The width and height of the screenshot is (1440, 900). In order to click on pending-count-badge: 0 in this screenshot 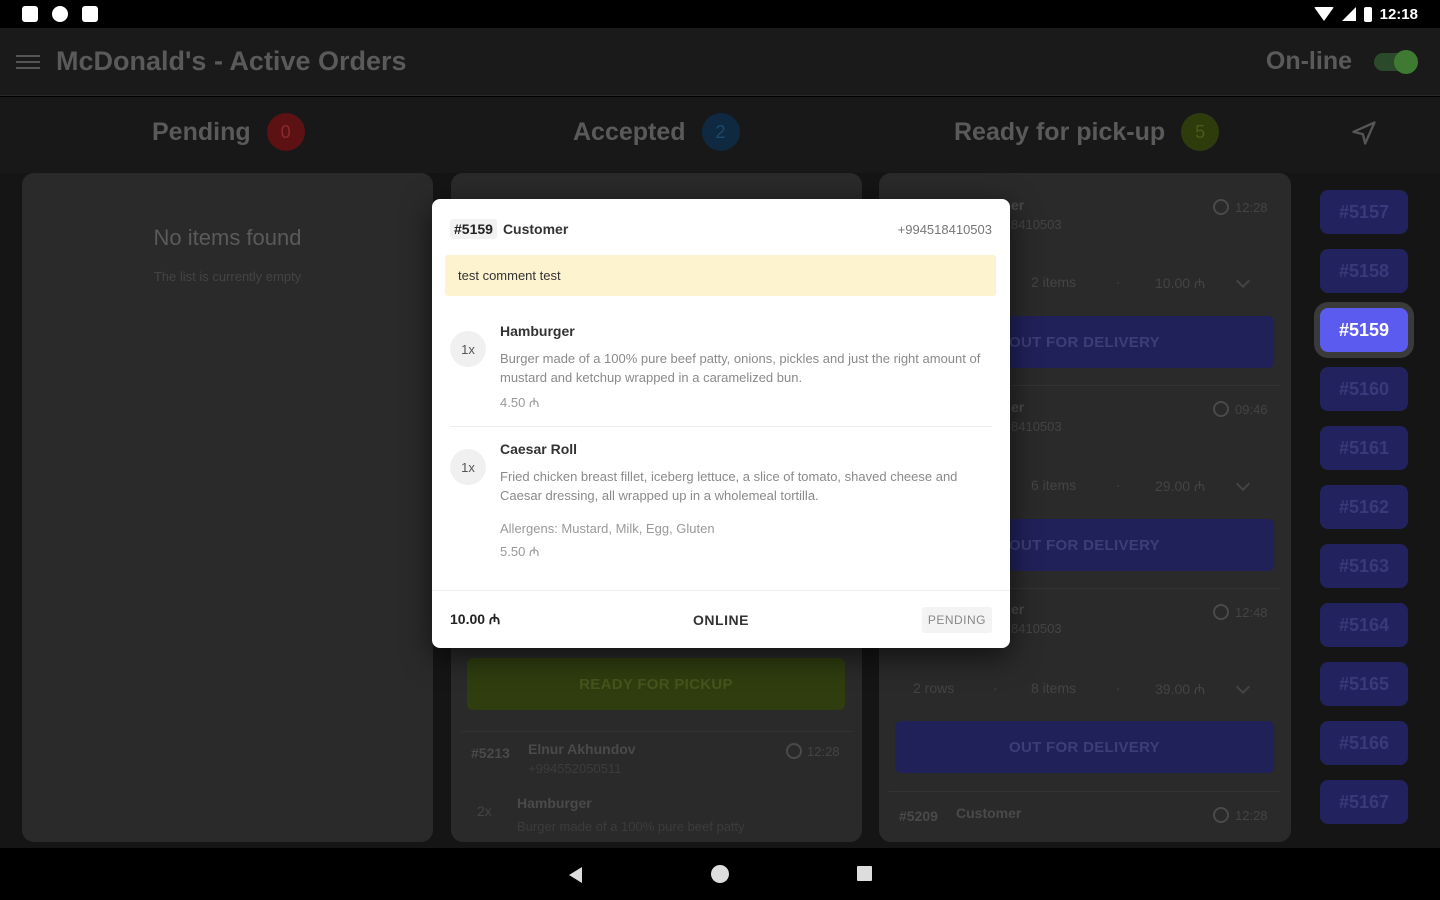, I will do `click(285, 132)`.